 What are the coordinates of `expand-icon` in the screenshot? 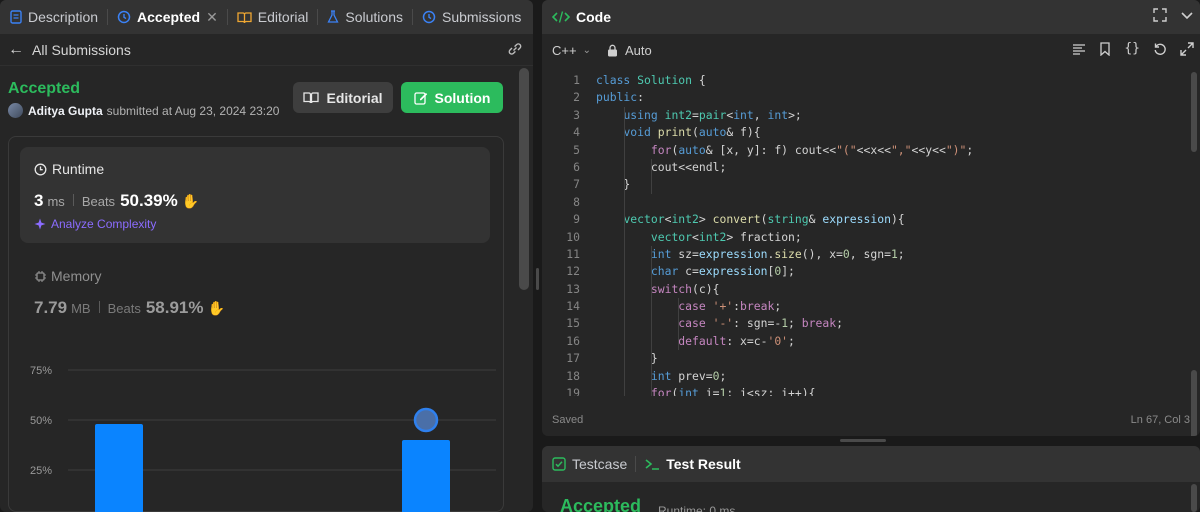 It's located at (1187, 50).